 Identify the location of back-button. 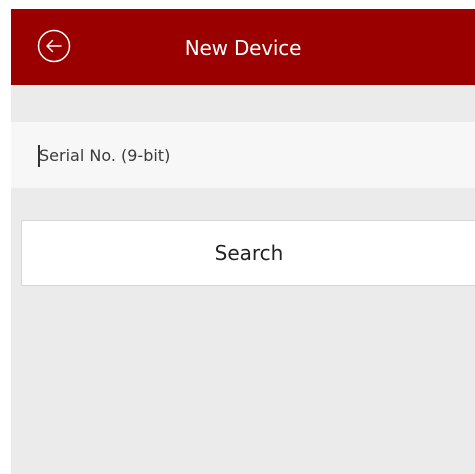
(54, 46).